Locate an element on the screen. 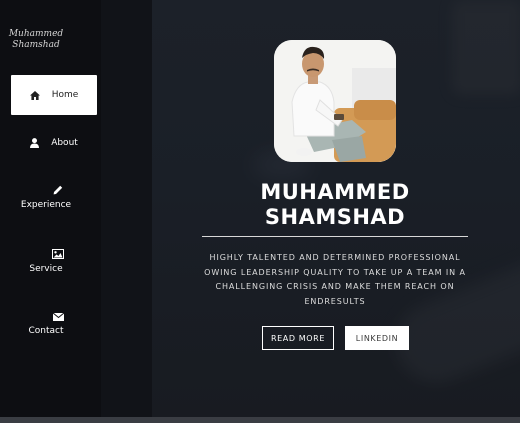  nav-label-home: Home is located at coordinates (65, 95).